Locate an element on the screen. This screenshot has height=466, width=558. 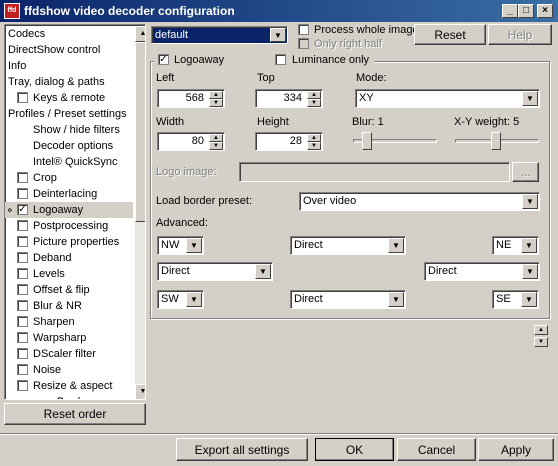
logoaway-enable-checkbox: ✓ is located at coordinates (163, 59).